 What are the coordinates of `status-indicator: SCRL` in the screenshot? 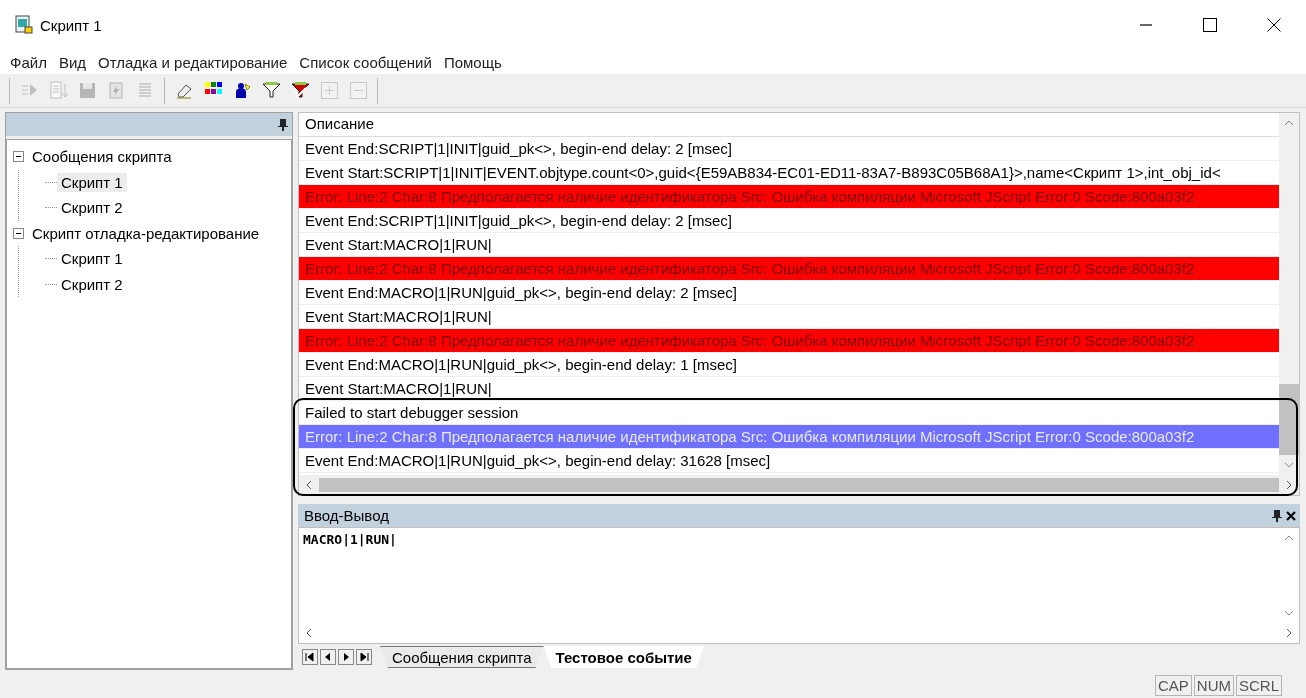 It's located at (1259, 685).